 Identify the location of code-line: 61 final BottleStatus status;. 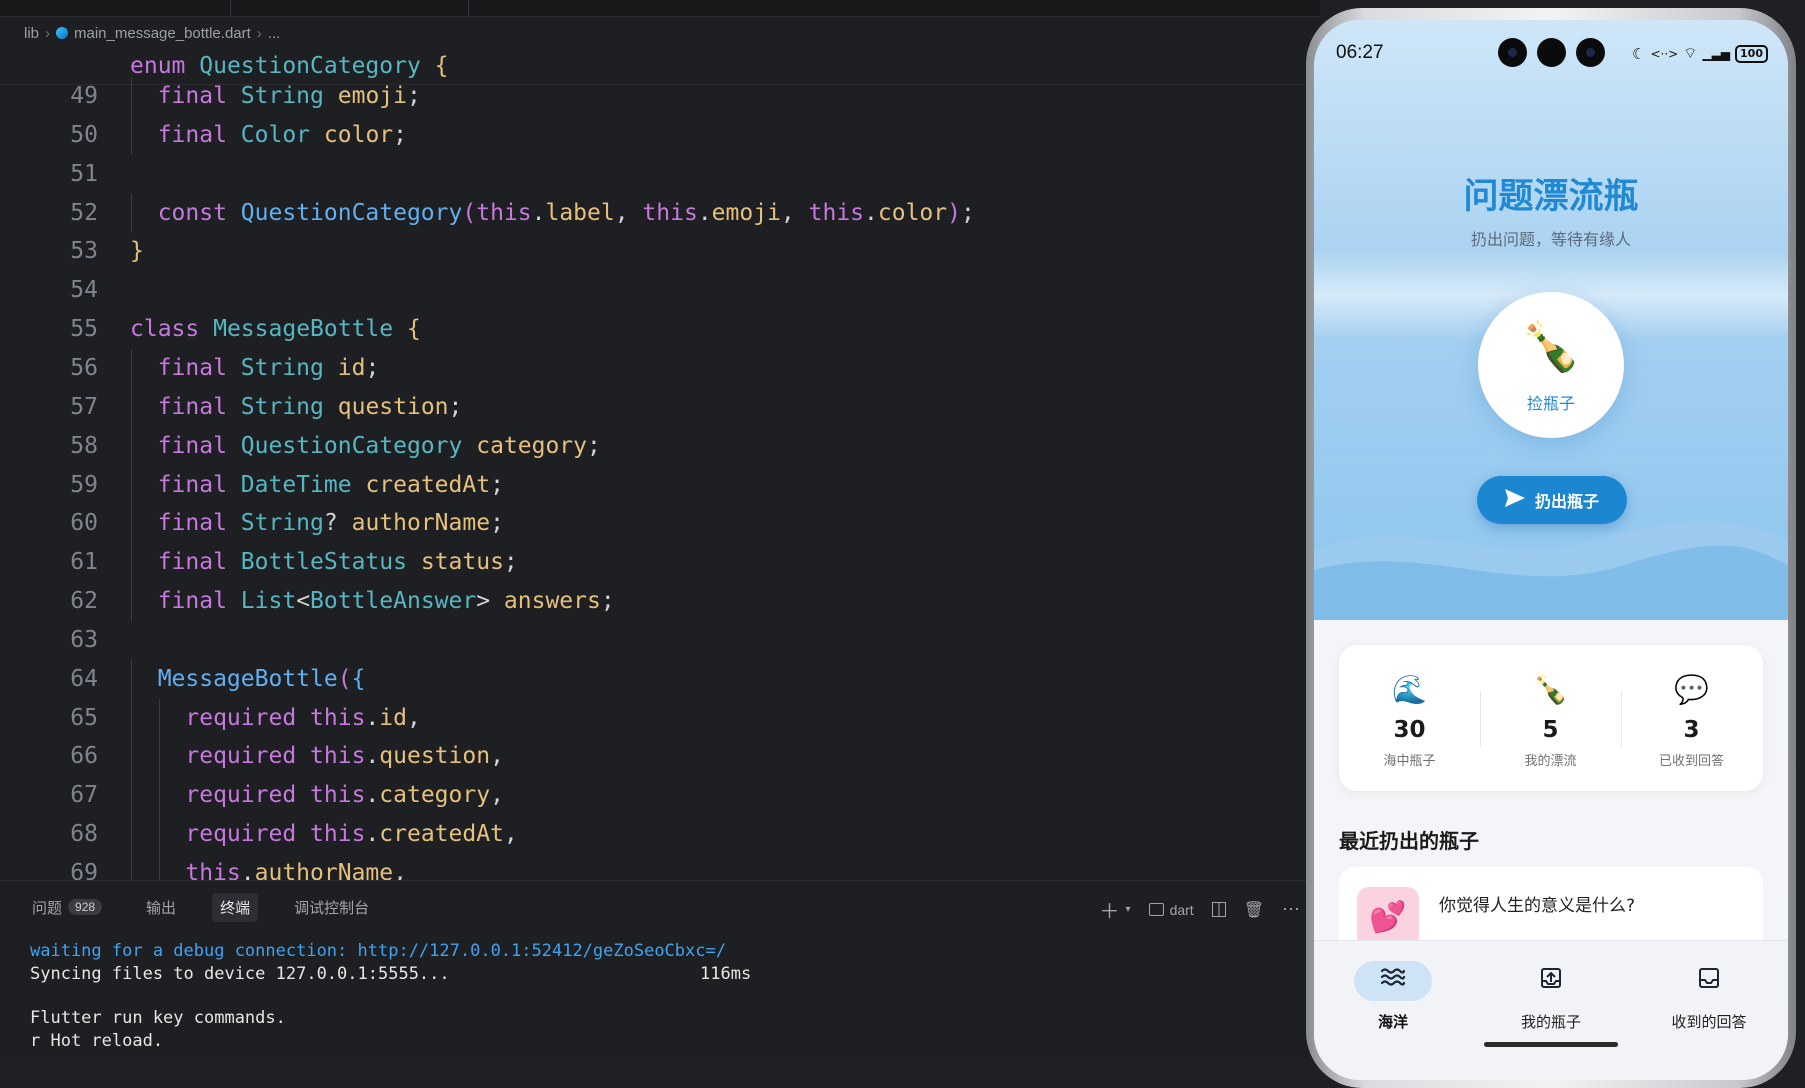
(660, 563).